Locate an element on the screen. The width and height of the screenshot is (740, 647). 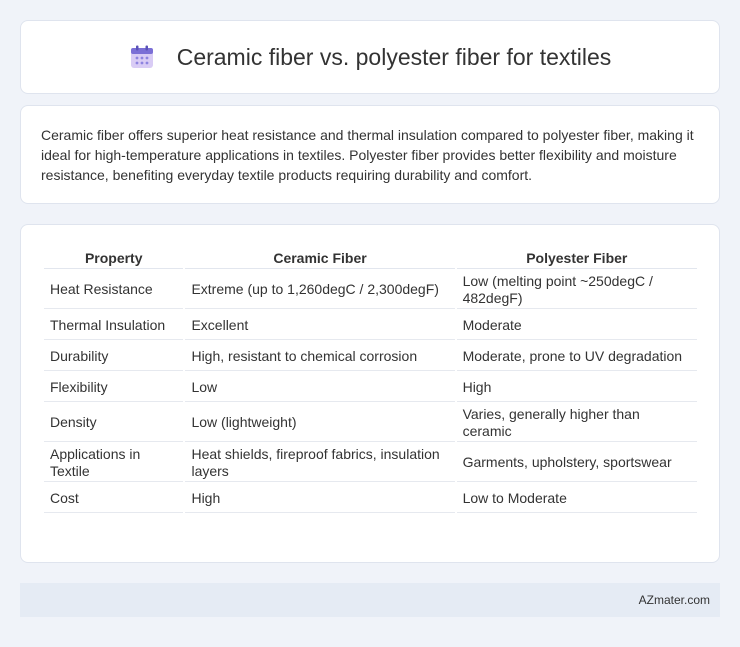
cell-ceramic: High is located at coordinates (320, 498).